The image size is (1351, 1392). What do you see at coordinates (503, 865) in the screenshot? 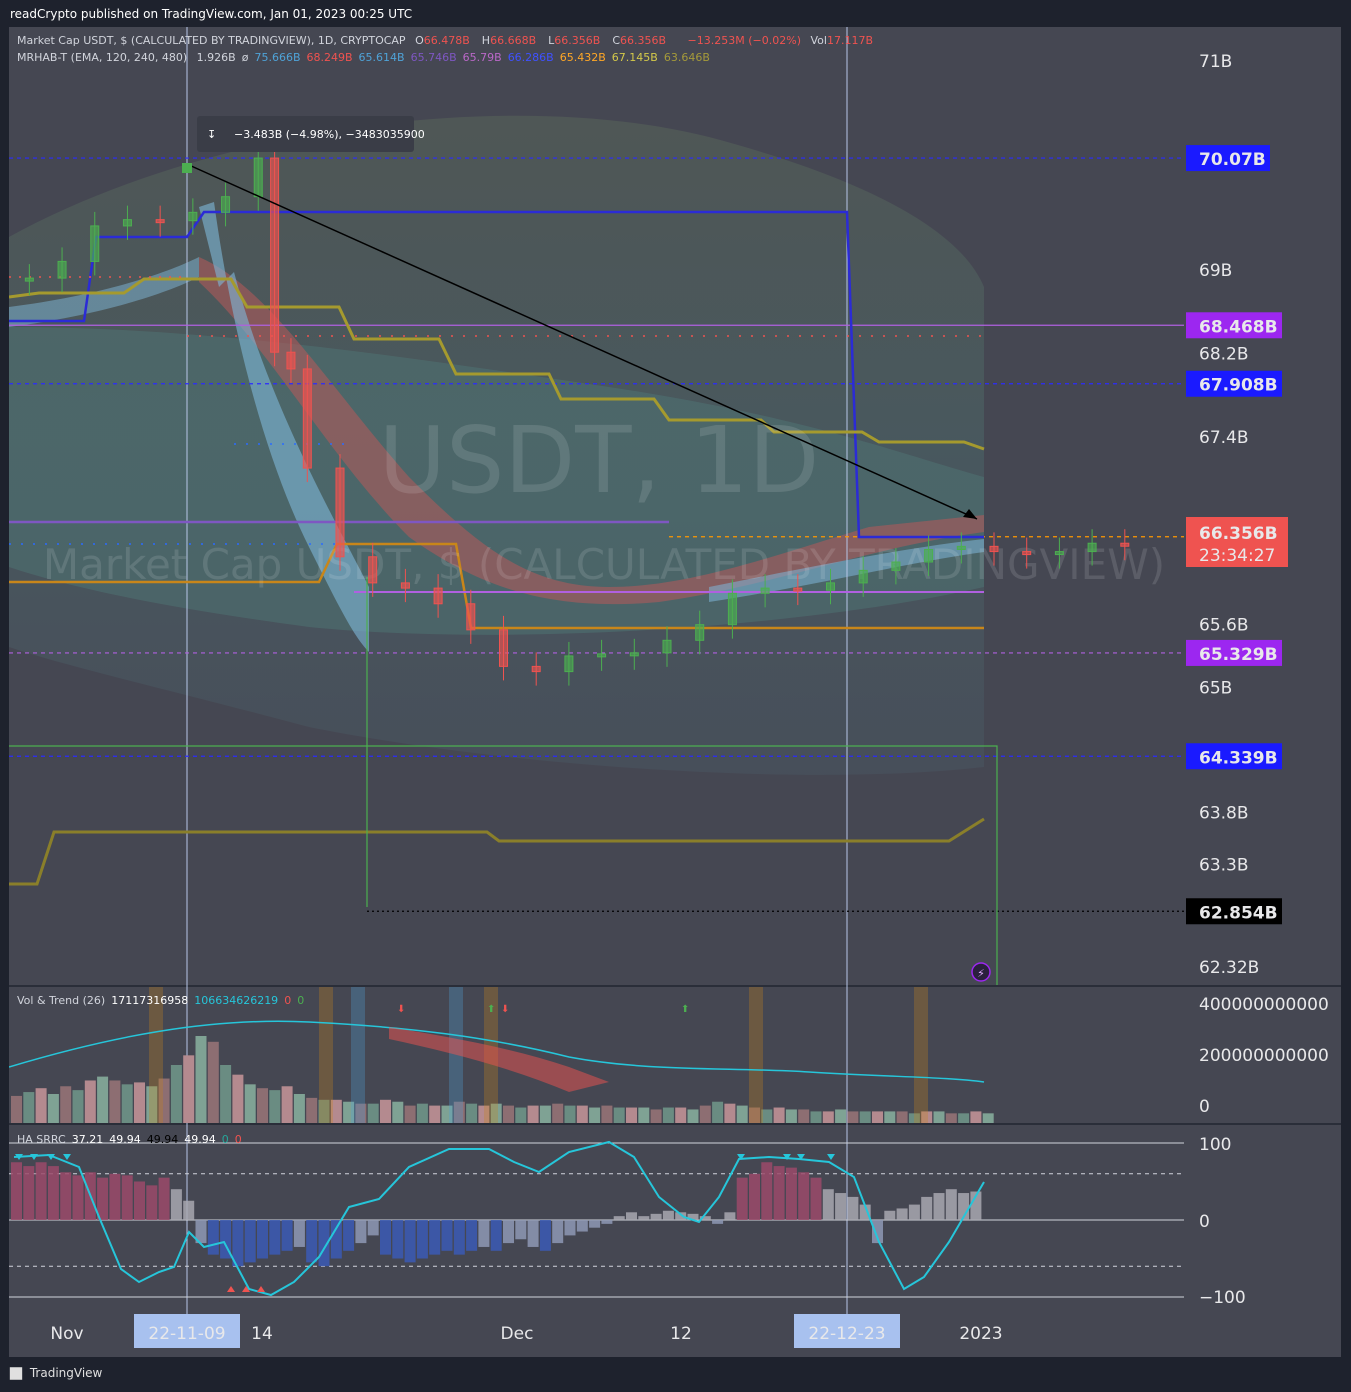
I see `green-box` at bounding box center [503, 865].